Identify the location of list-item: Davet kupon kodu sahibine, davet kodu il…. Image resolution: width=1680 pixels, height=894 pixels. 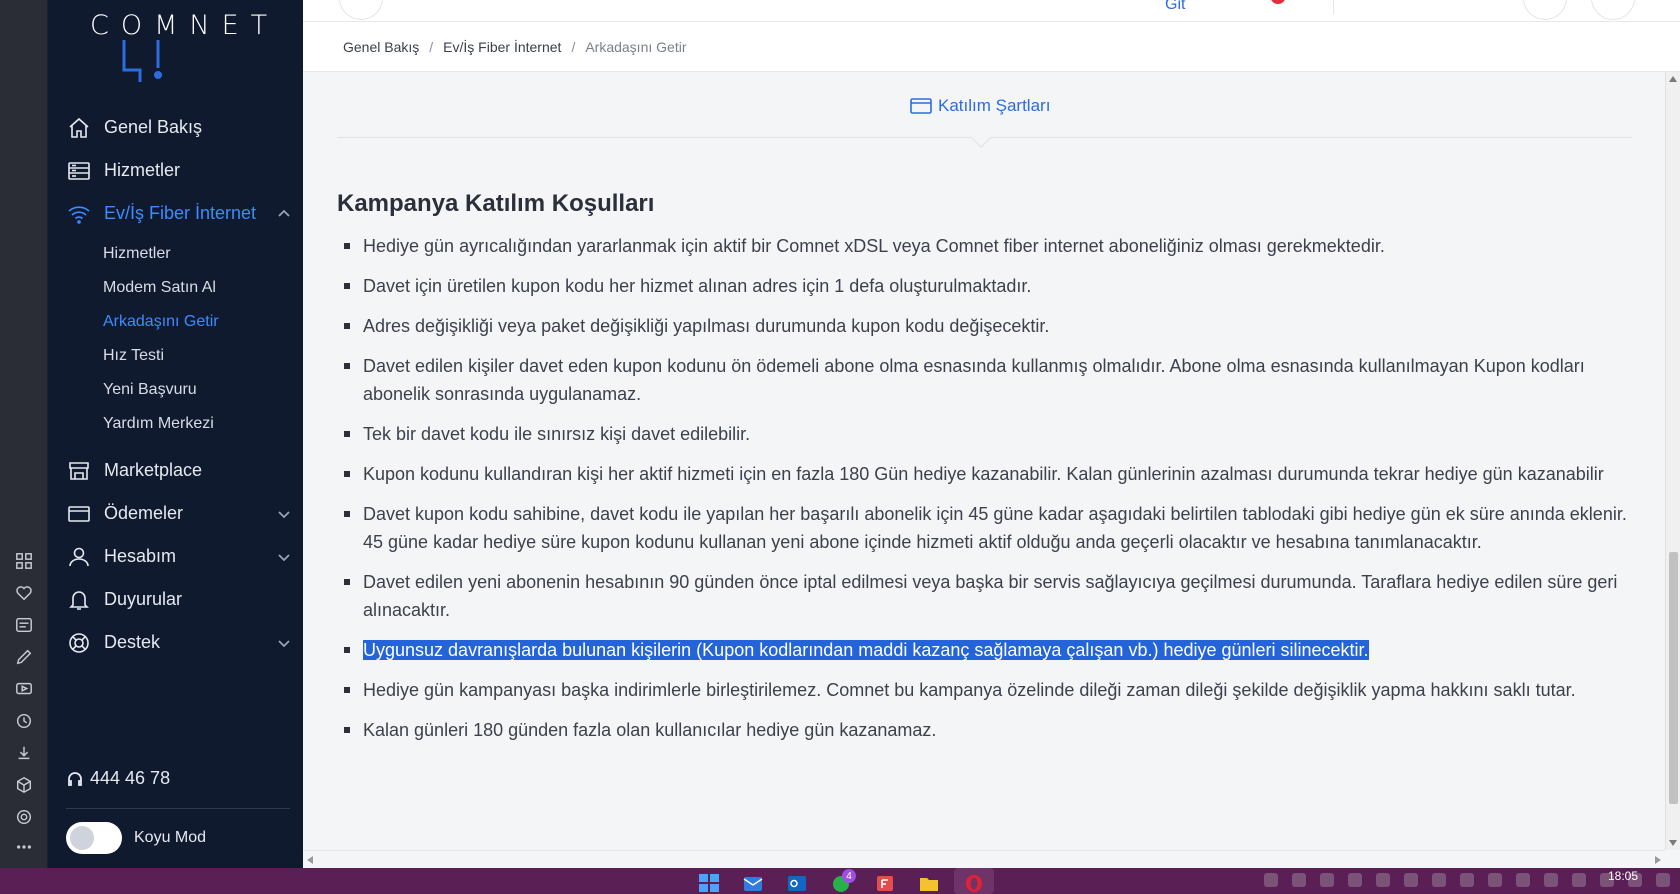
(982, 528).